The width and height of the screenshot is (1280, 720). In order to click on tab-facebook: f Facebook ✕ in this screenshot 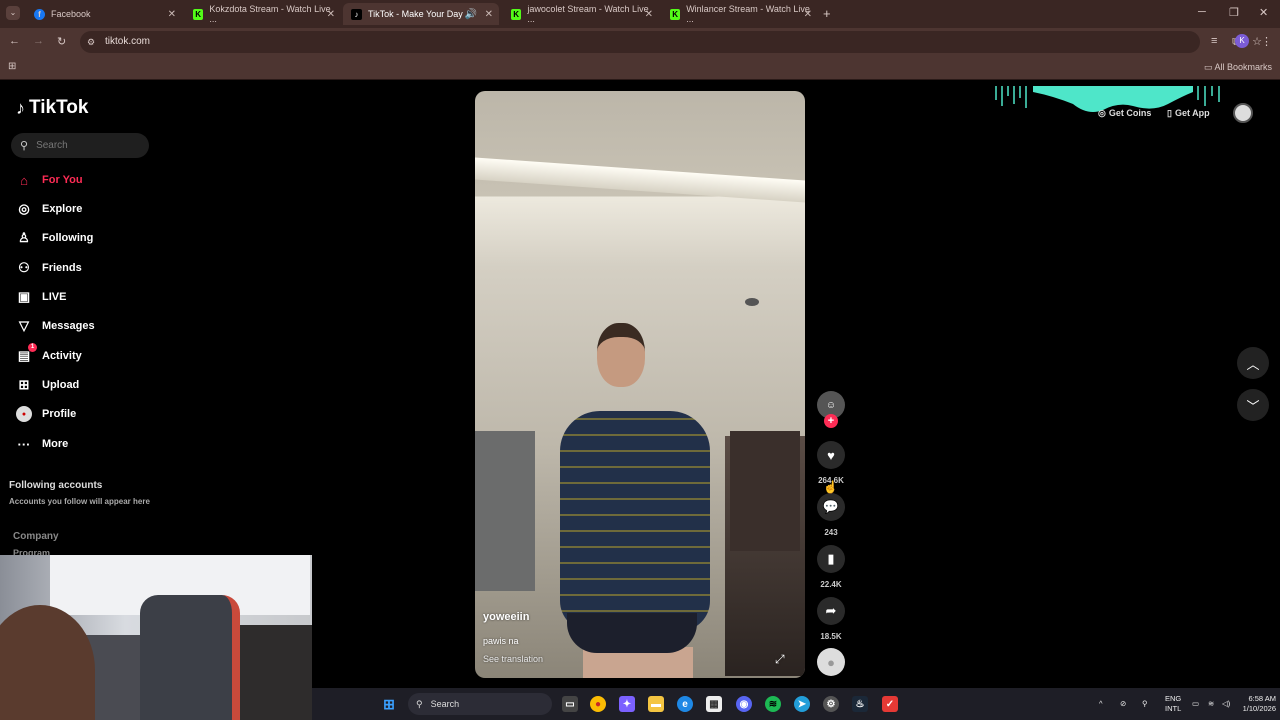, I will do `click(104, 14)`.